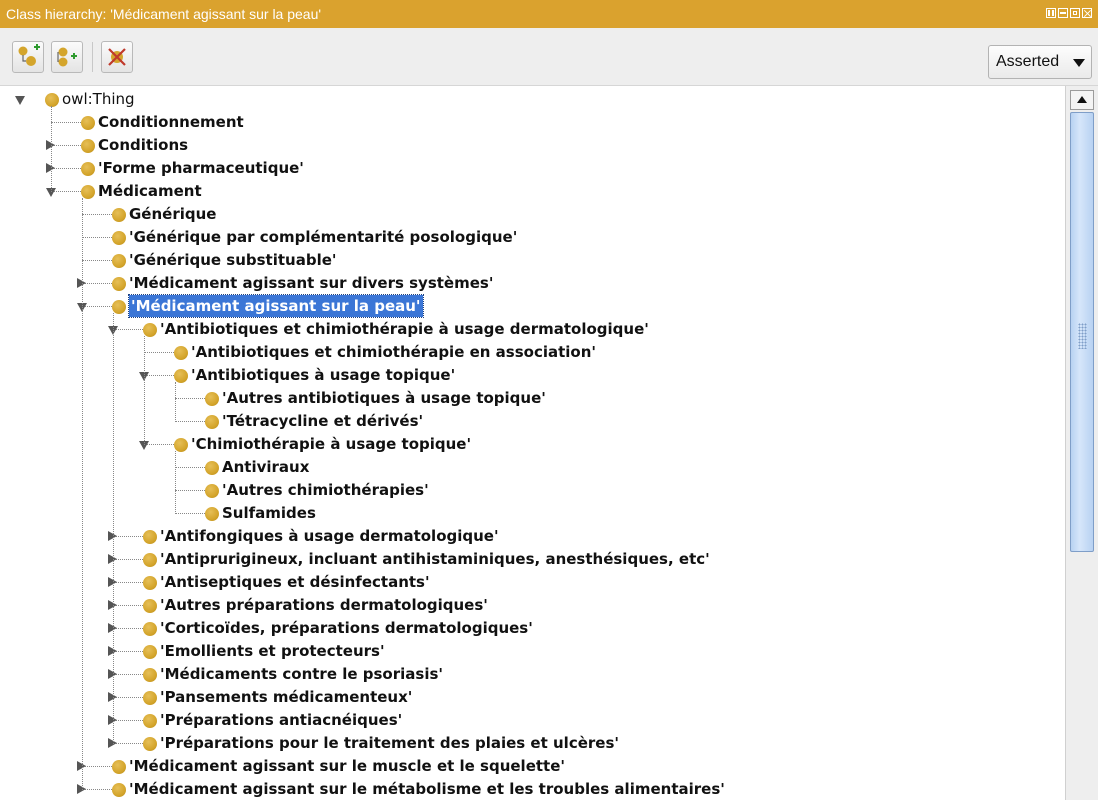 The image size is (1098, 800). Describe the element at coordinates (532, 582) in the screenshot. I see `tree-node: 'Antiseptiques et désinfectants'` at that location.